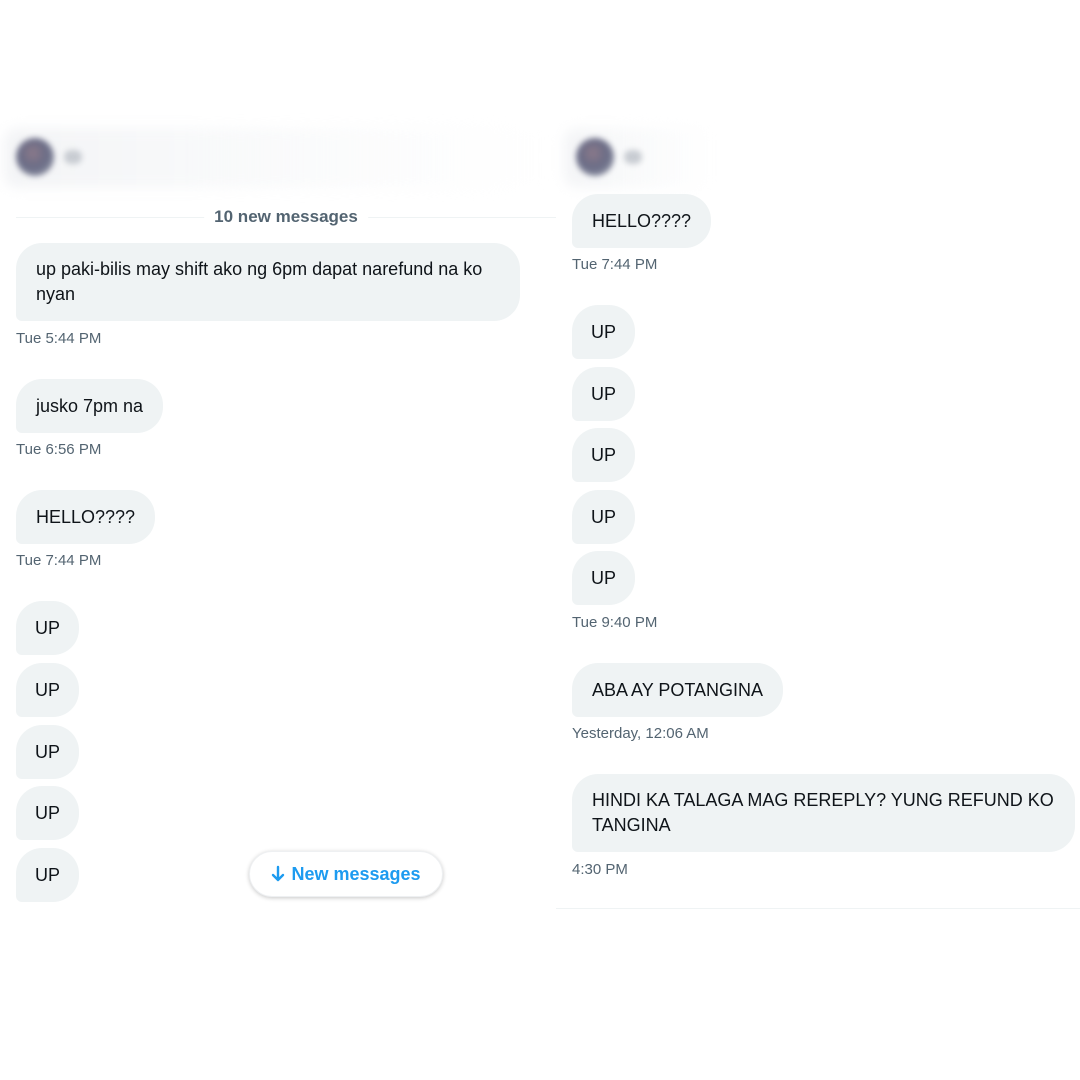 The height and width of the screenshot is (1080, 1080). Describe the element at coordinates (356, 873) in the screenshot. I see `new-messages-label: New messages` at that location.